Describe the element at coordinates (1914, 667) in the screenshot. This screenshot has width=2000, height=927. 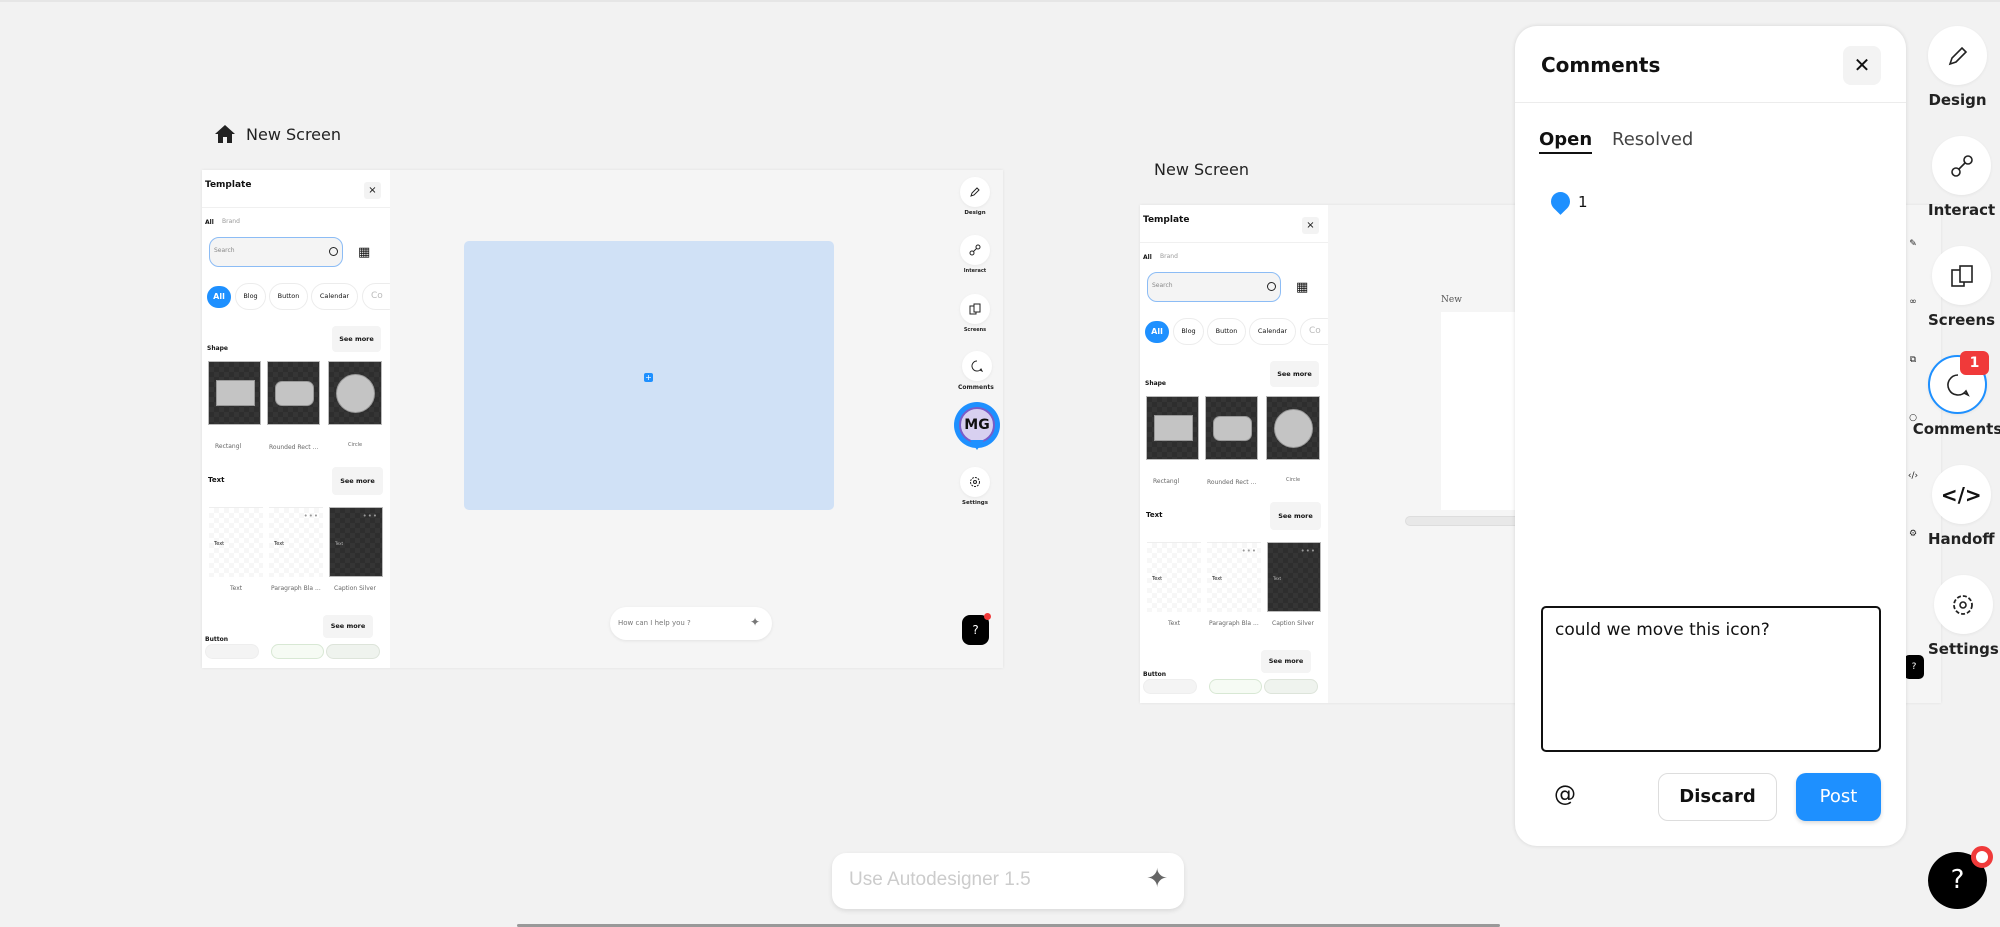
I see `help-button-mini: ?` at that location.